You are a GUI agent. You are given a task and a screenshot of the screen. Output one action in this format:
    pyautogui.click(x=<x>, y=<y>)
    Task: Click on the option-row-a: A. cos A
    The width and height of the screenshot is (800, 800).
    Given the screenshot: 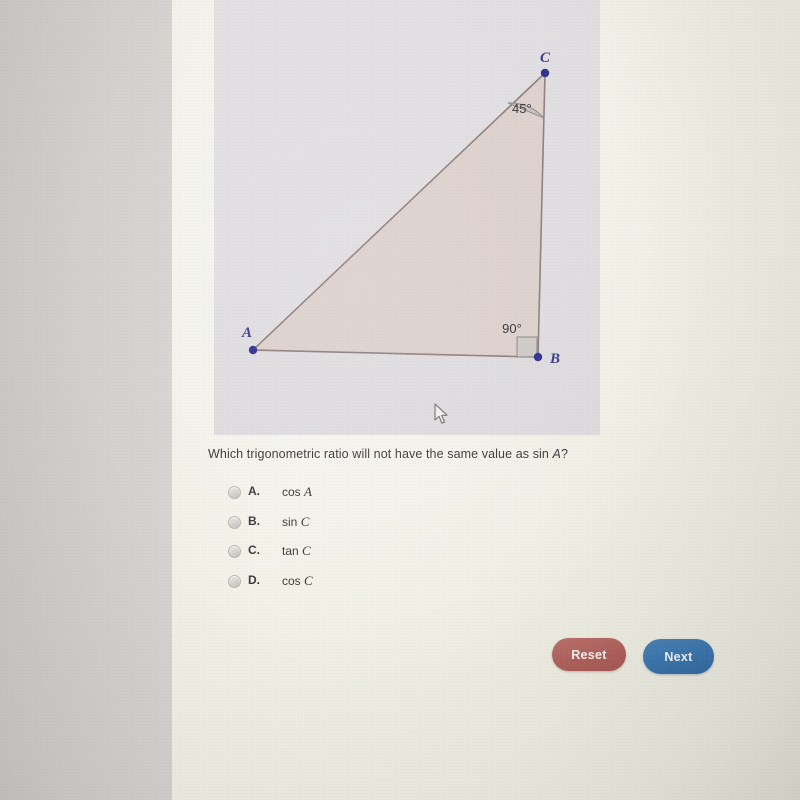 What is the action you would take?
    pyautogui.click(x=388, y=499)
    